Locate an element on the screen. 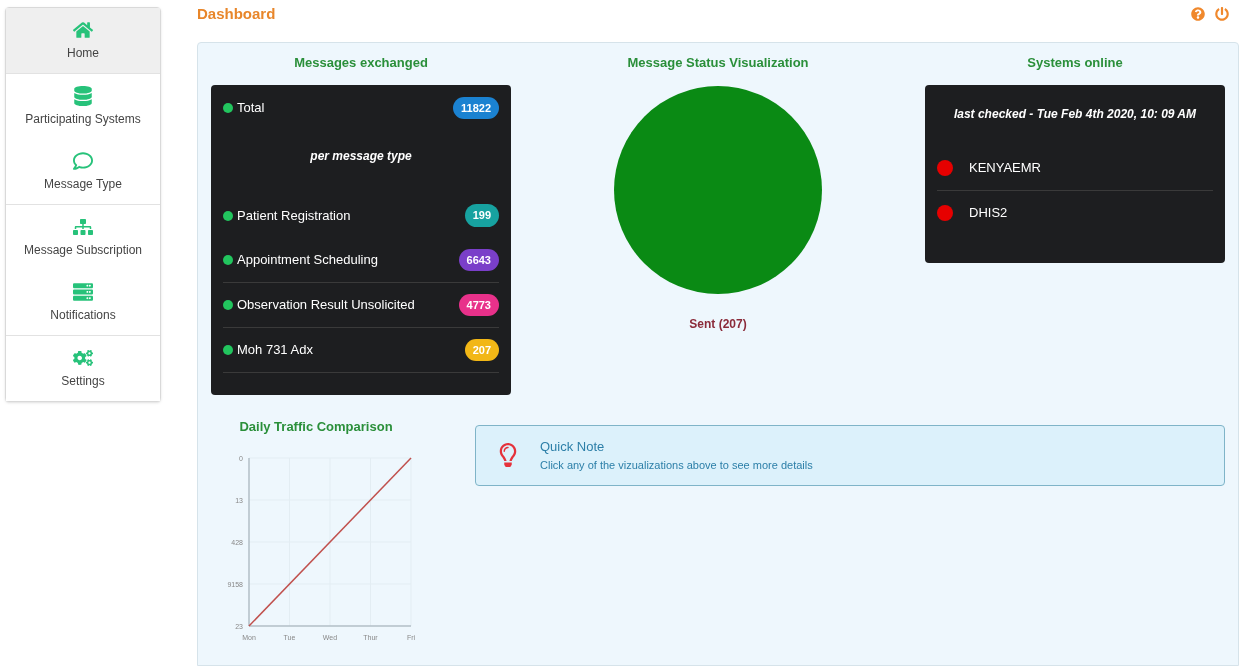 The height and width of the screenshot is (666, 1239). card-subtitle: per message type is located at coordinates (361, 156).